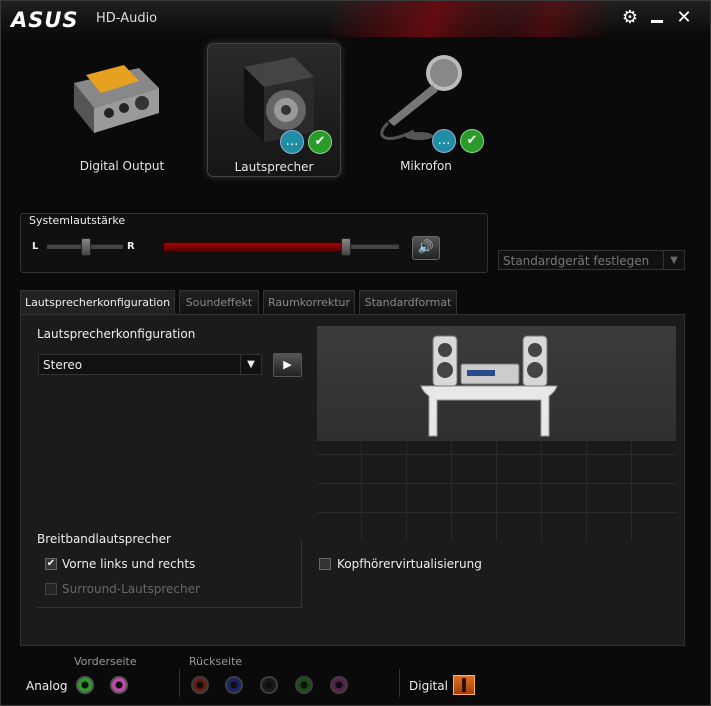 The image size is (711, 706). What do you see at coordinates (116, 99) in the screenshot?
I see `digital-output-icon` at bounding box center [116, 99].